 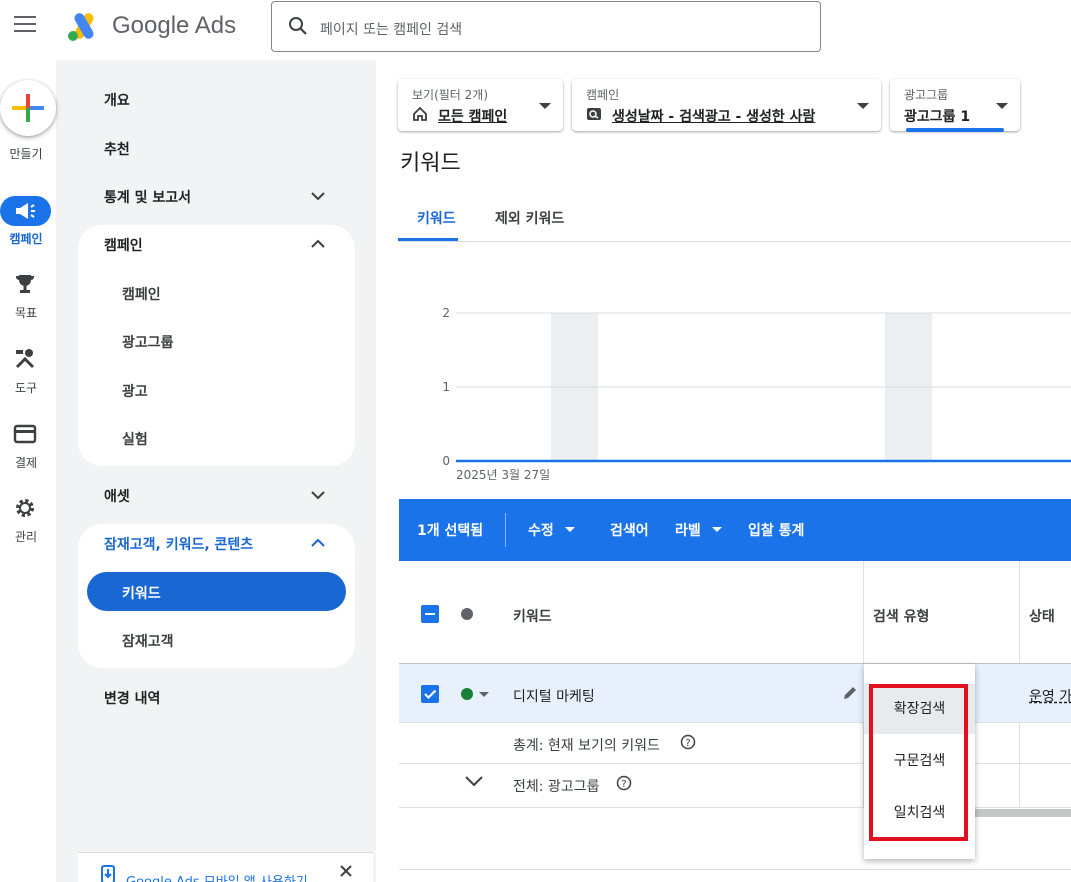 What do you see at coordinates (726, 105) in the screenshot?
I see `filter-campaign: 캠페인 생성날짜 - 검색광고 - 생성한 사람` at bounding box center [726, 105].